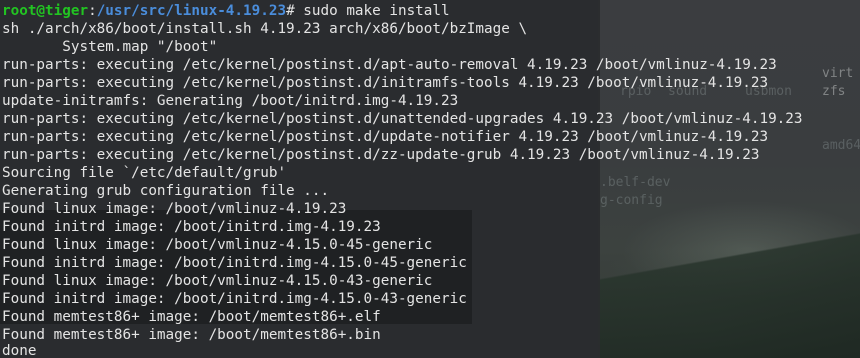 Image resolution: width=860 pixels, height=358 pixels. I want to click on output-line: Sourcing file `/etc/default/grub', so click(144, 173).